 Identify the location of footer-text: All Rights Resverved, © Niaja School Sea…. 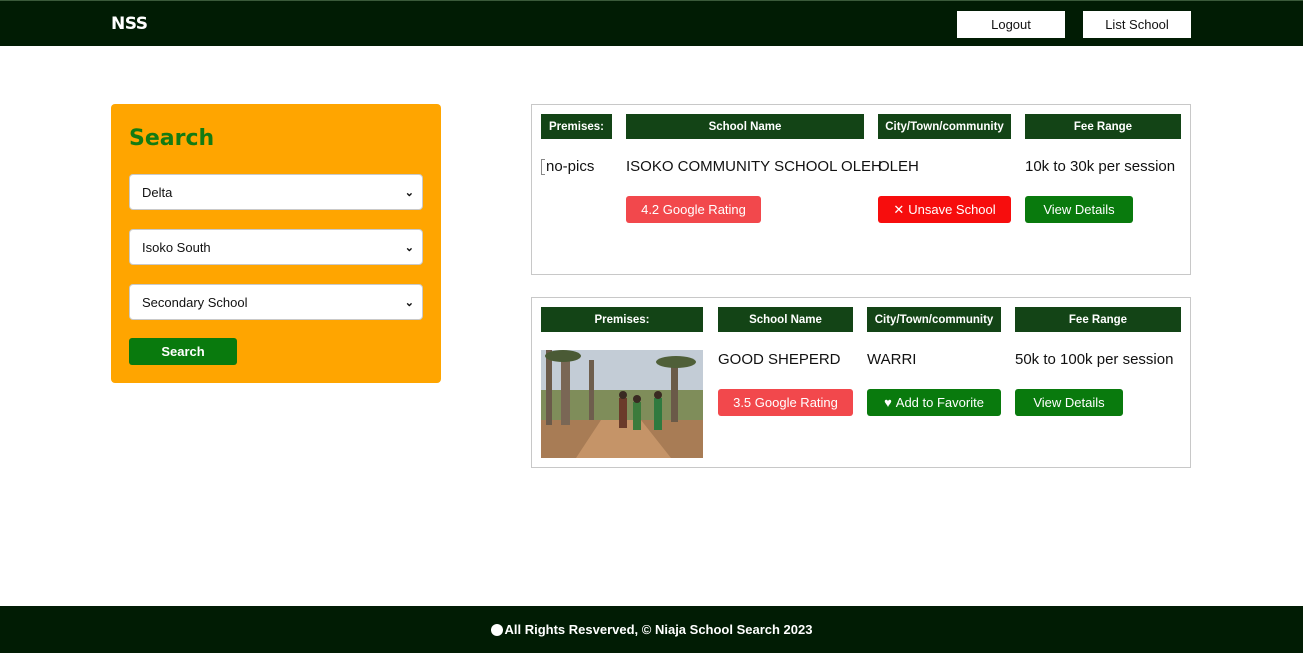
(658, 629).